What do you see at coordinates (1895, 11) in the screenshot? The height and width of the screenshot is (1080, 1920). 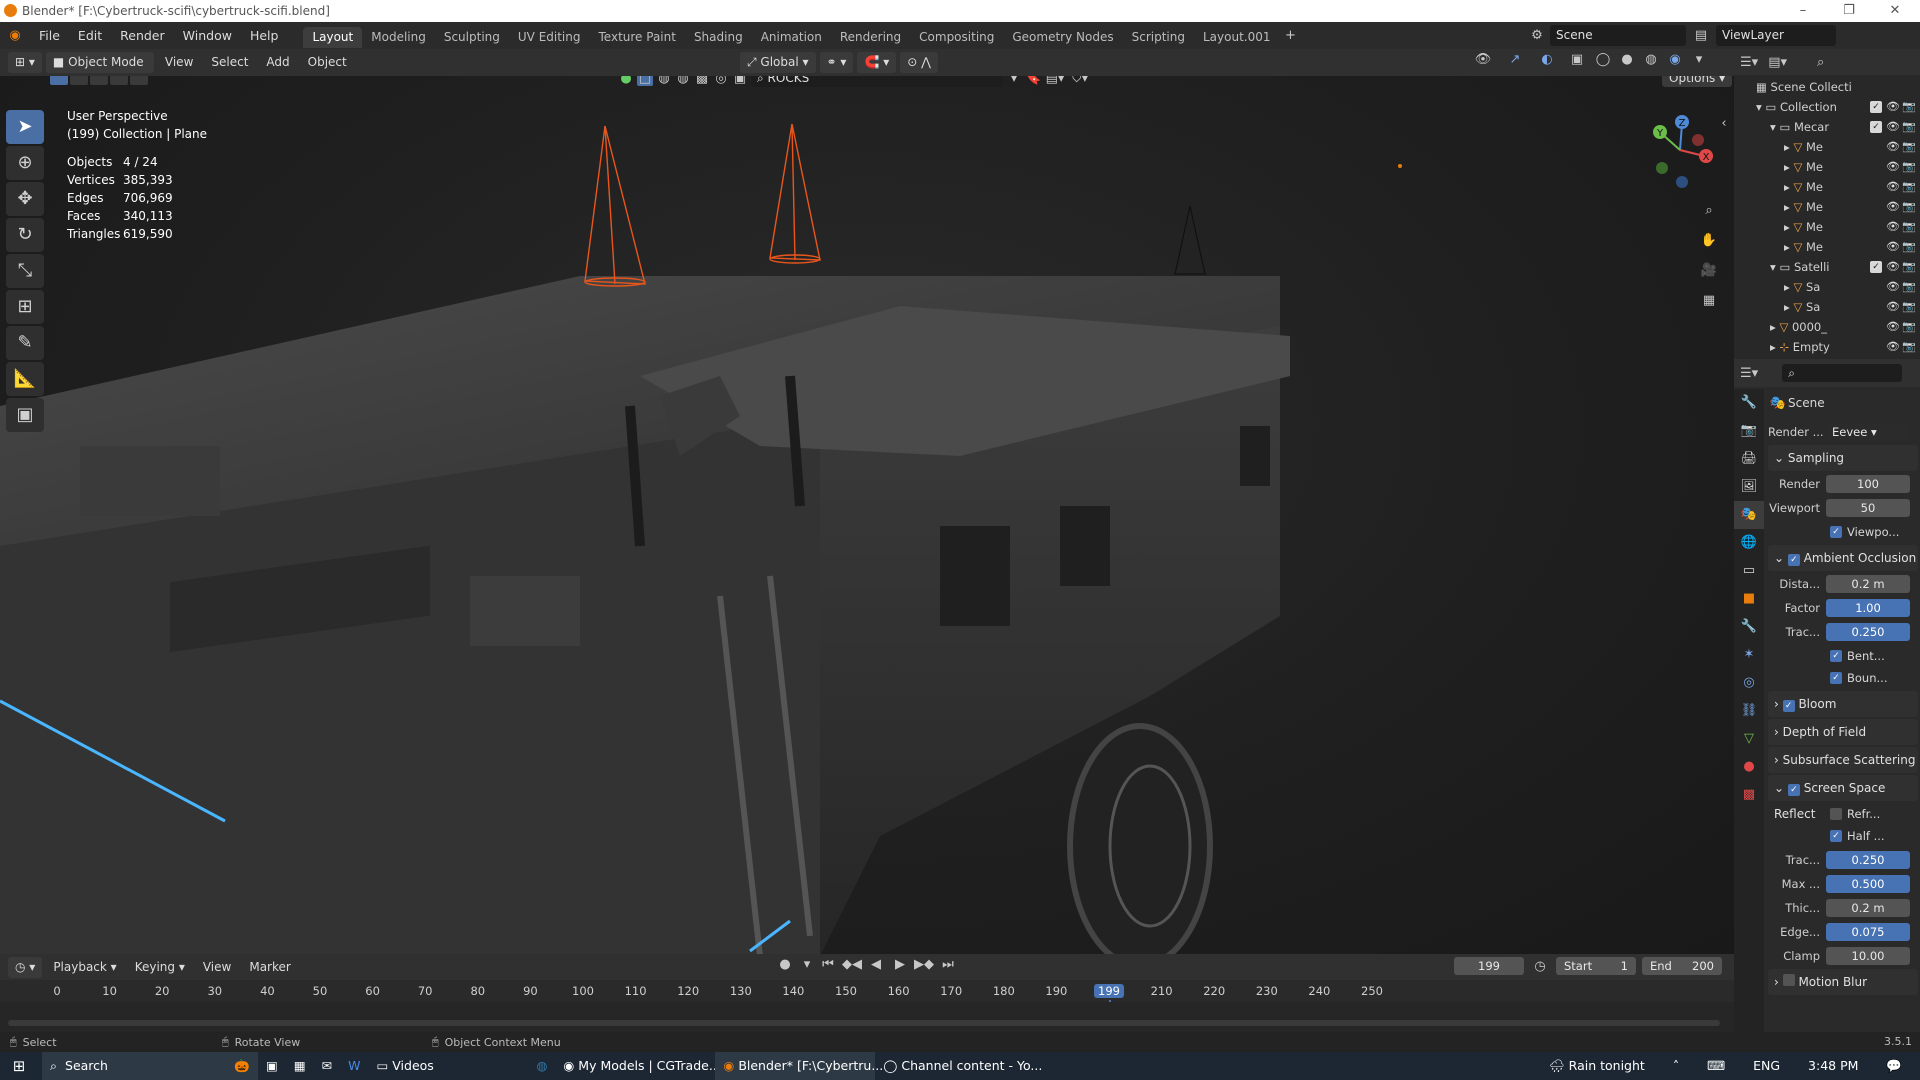 I see `close-window-button: ✕` at bounding box center [1895, 11].